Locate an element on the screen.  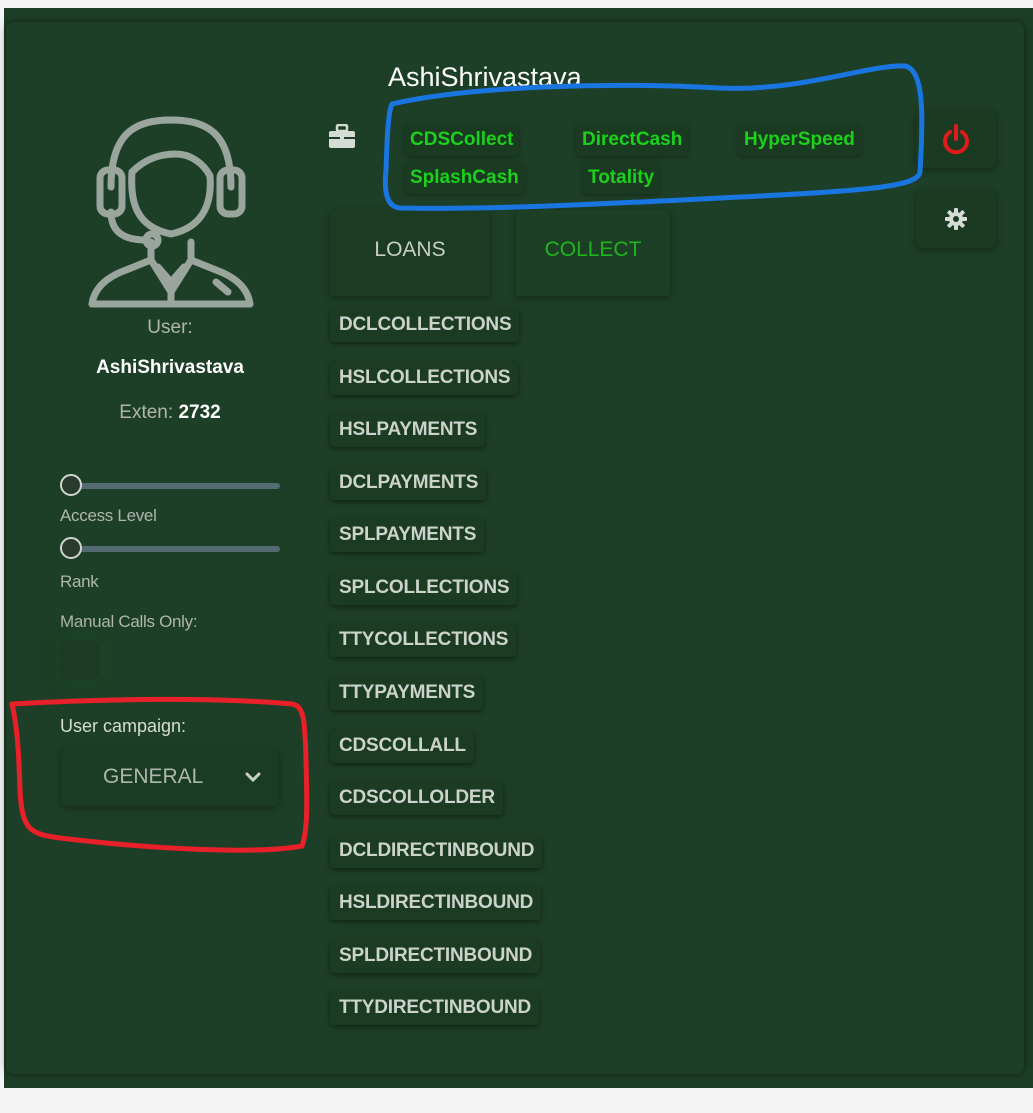
exten-label: Exten: is located at coordinates (146, 412).